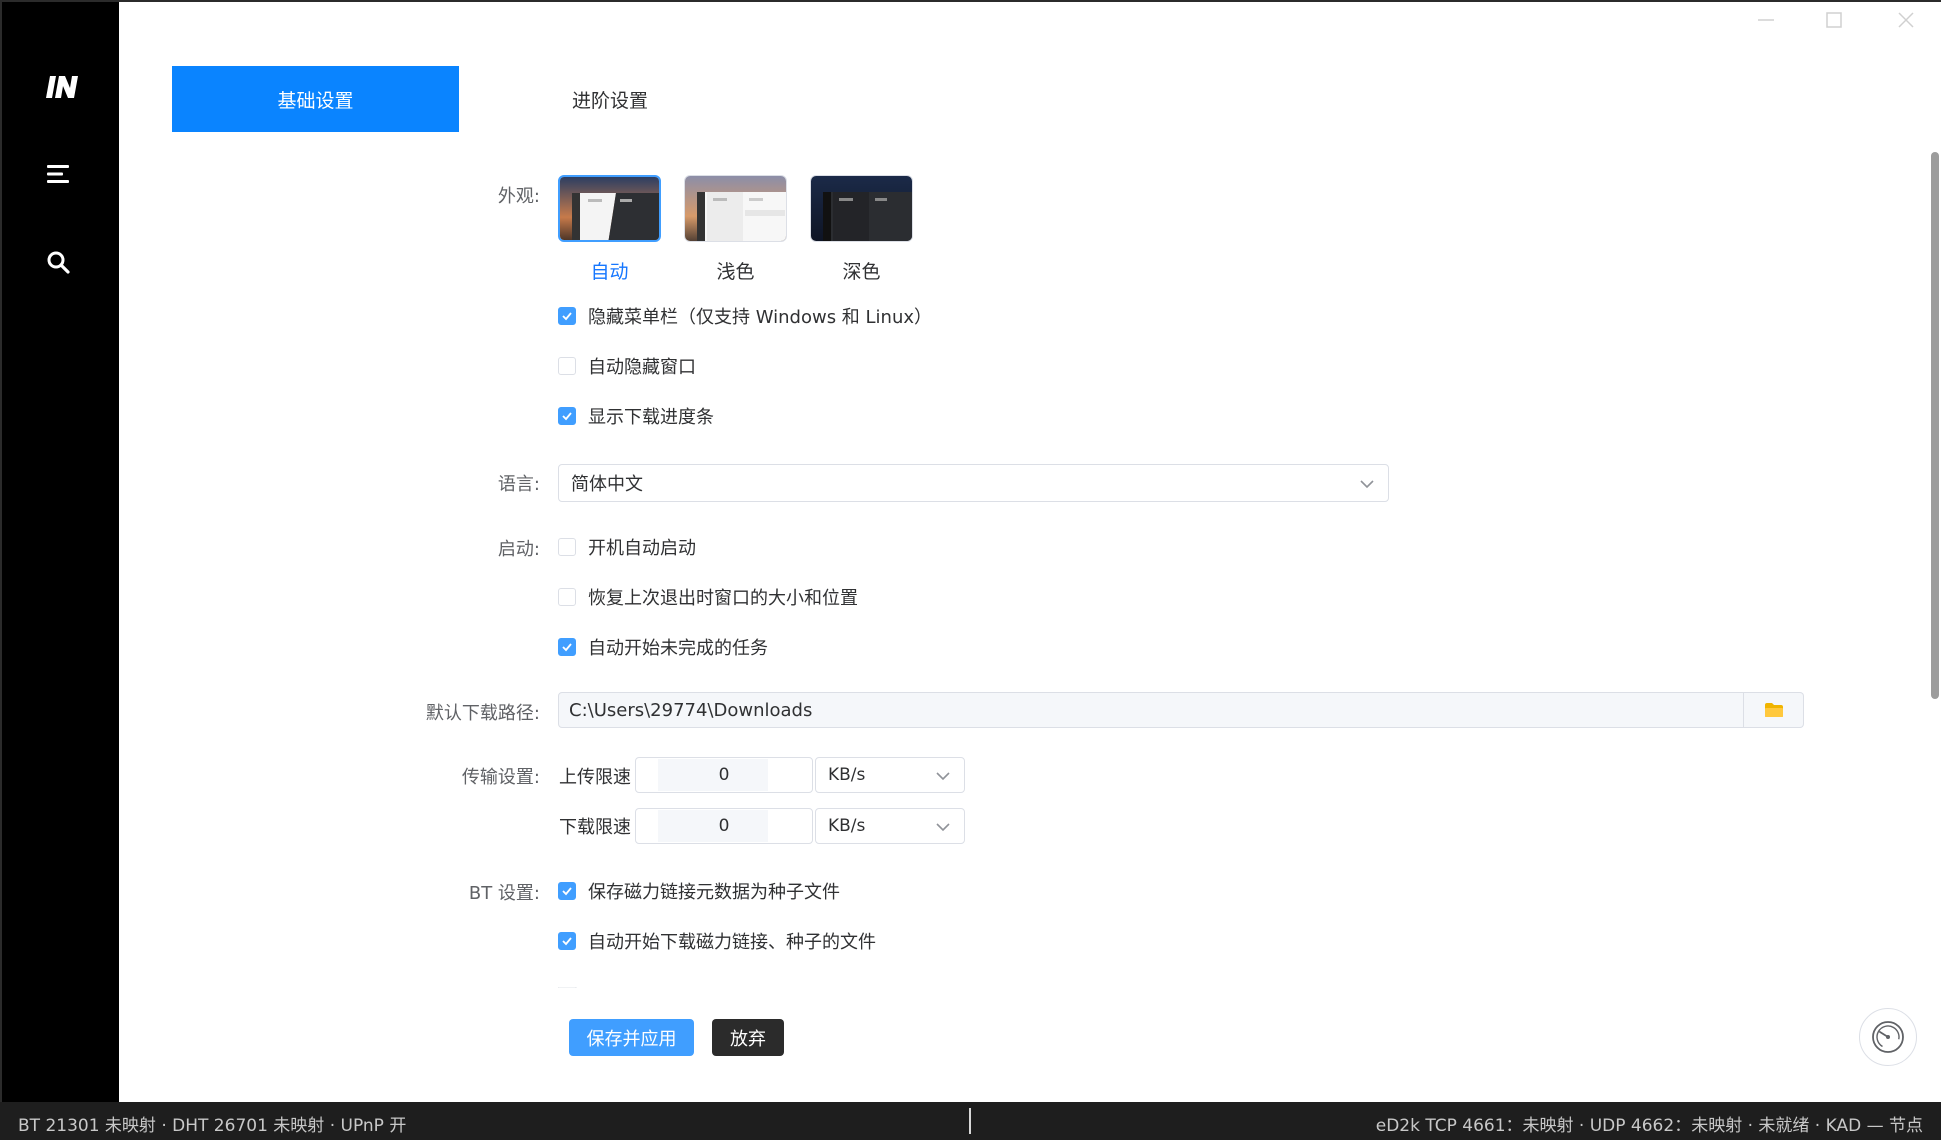 This screenshot has height=1140, width=1941. I want to click on appearance-label: 外观:, so click(518, 196).